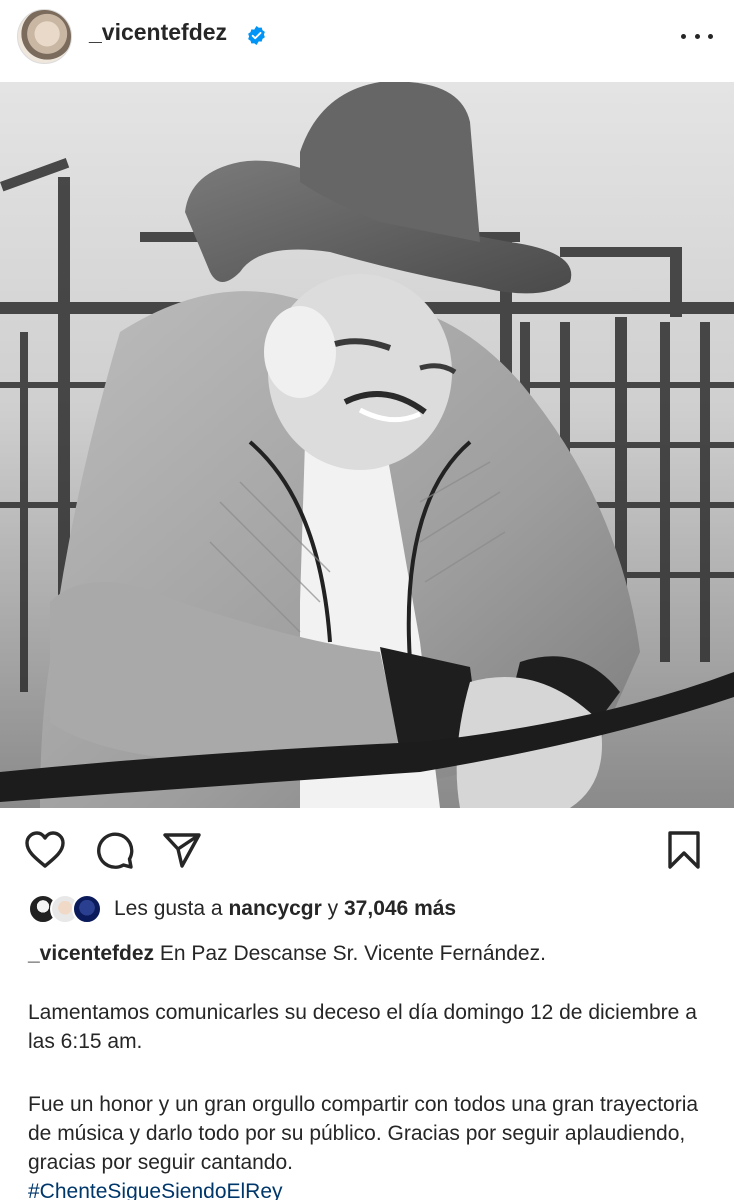  What do you see at coordinates (256, 35) in the screenshot?
I see `verified-badge-icon` at bounding box center [256, 35].